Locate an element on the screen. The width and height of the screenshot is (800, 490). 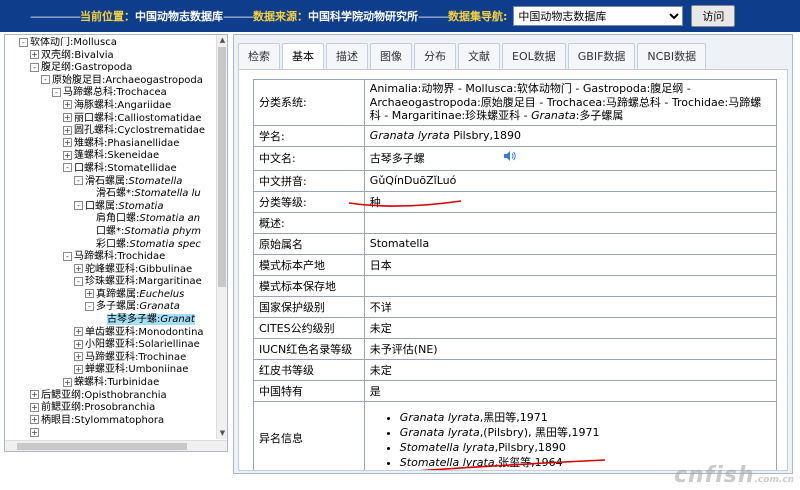
tree-node: + 真蹄螺属:Euchelus is located at coordinates (111, 295).